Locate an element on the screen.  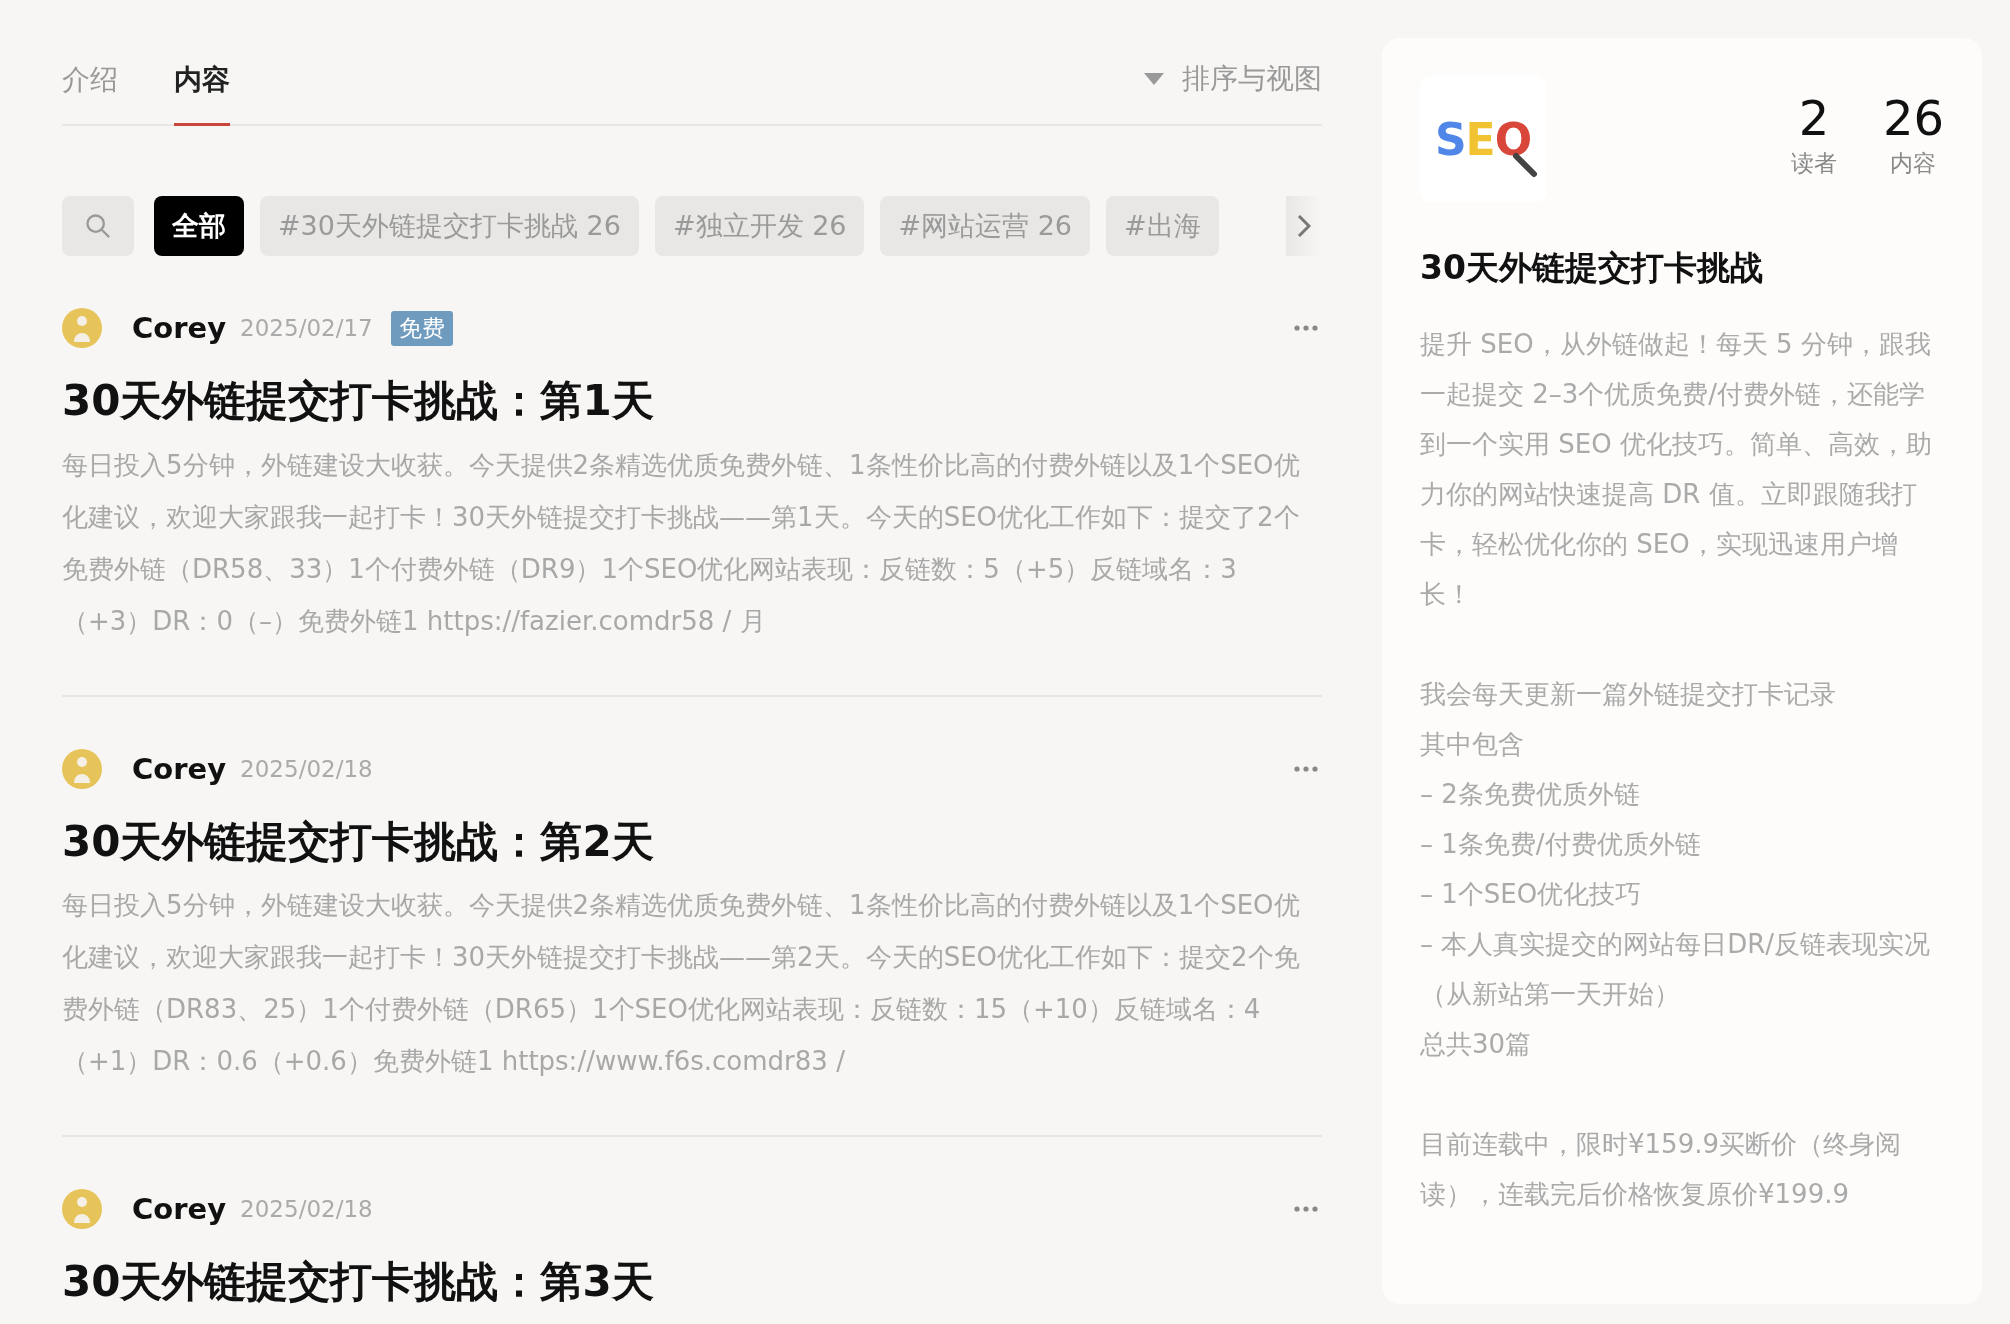
stat-label: 读者 is located at coordinates (1813, 163).